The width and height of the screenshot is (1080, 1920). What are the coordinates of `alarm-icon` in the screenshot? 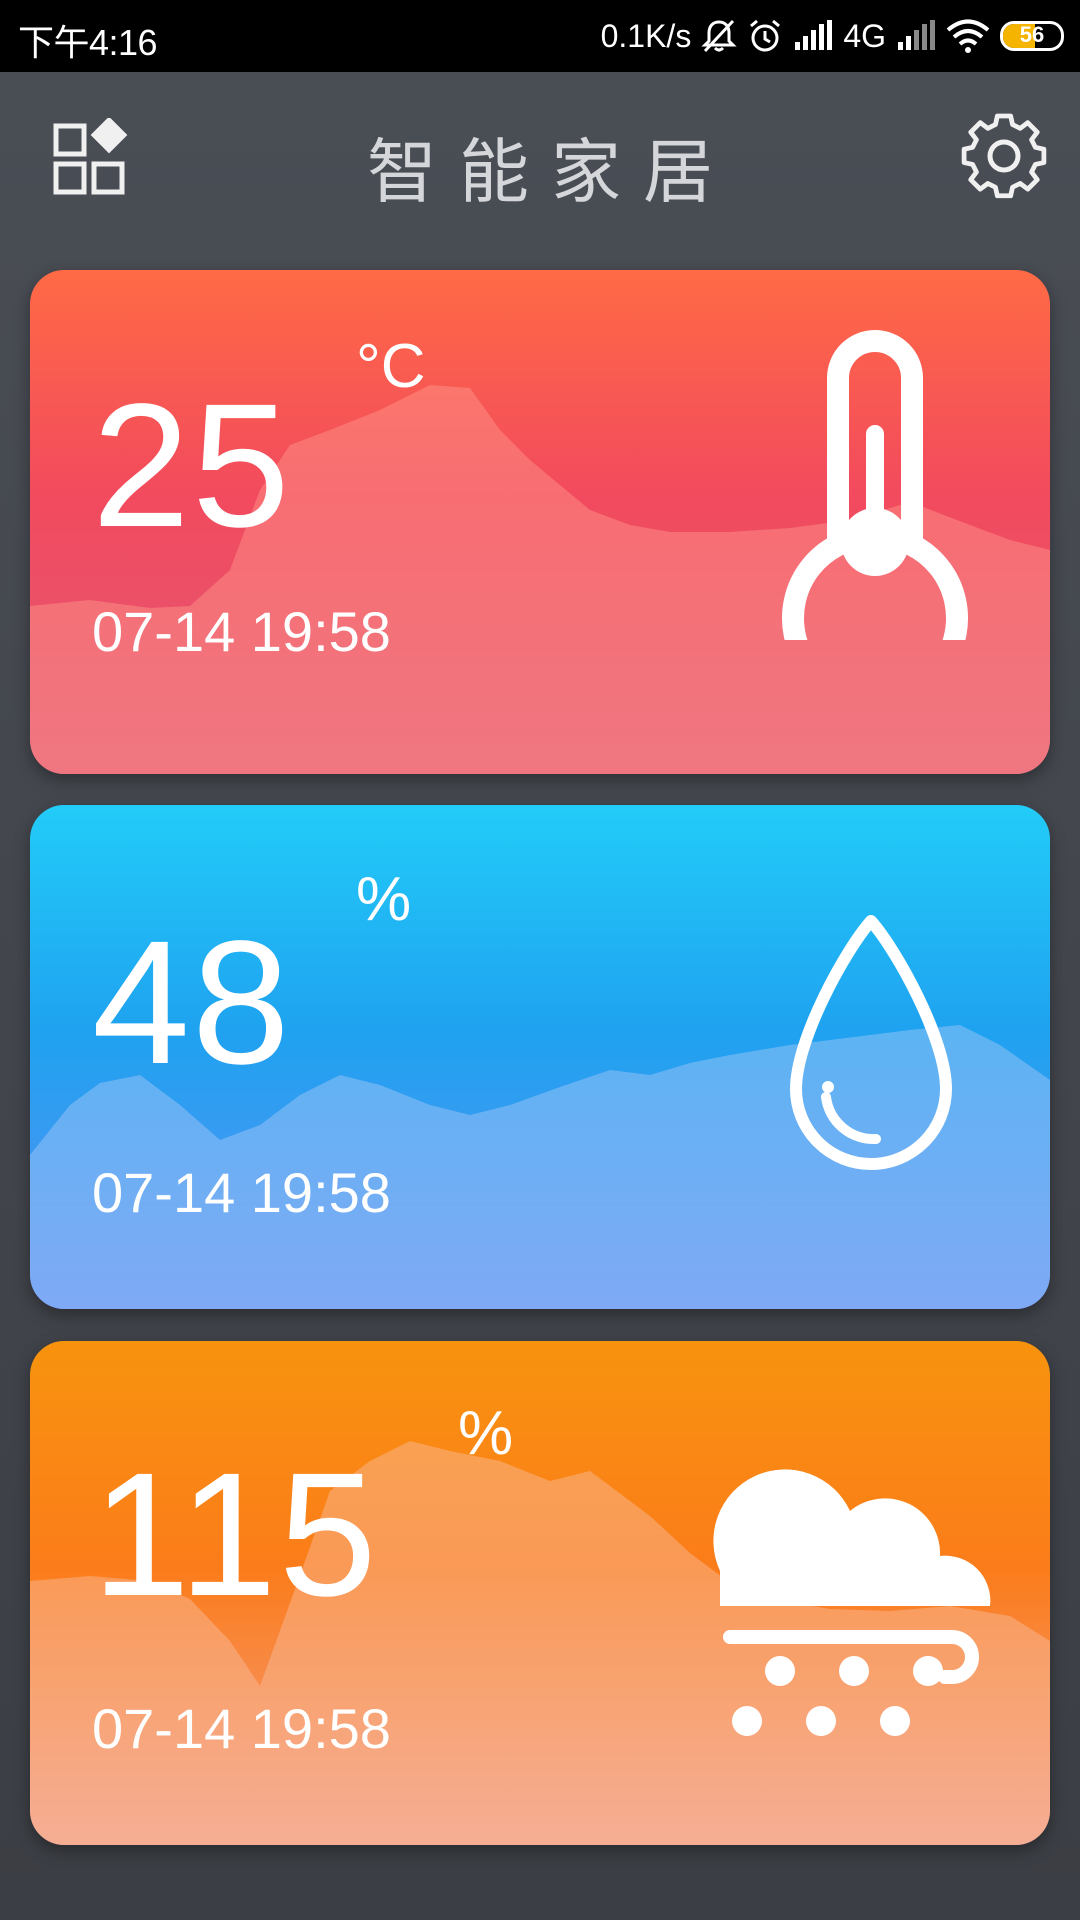 It's located at (765, 35).